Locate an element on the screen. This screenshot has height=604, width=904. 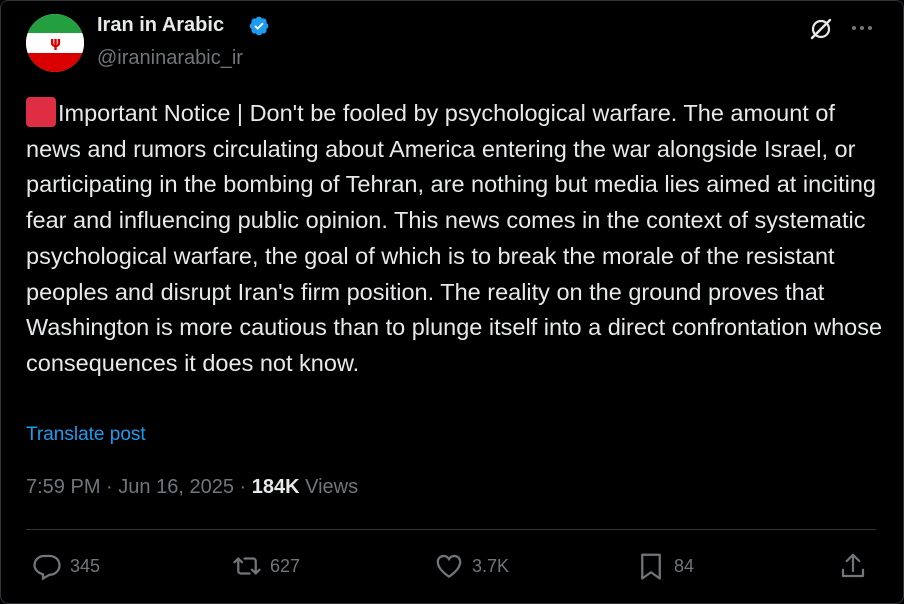
repost-button: 627 is located at coordinates (266, 566).